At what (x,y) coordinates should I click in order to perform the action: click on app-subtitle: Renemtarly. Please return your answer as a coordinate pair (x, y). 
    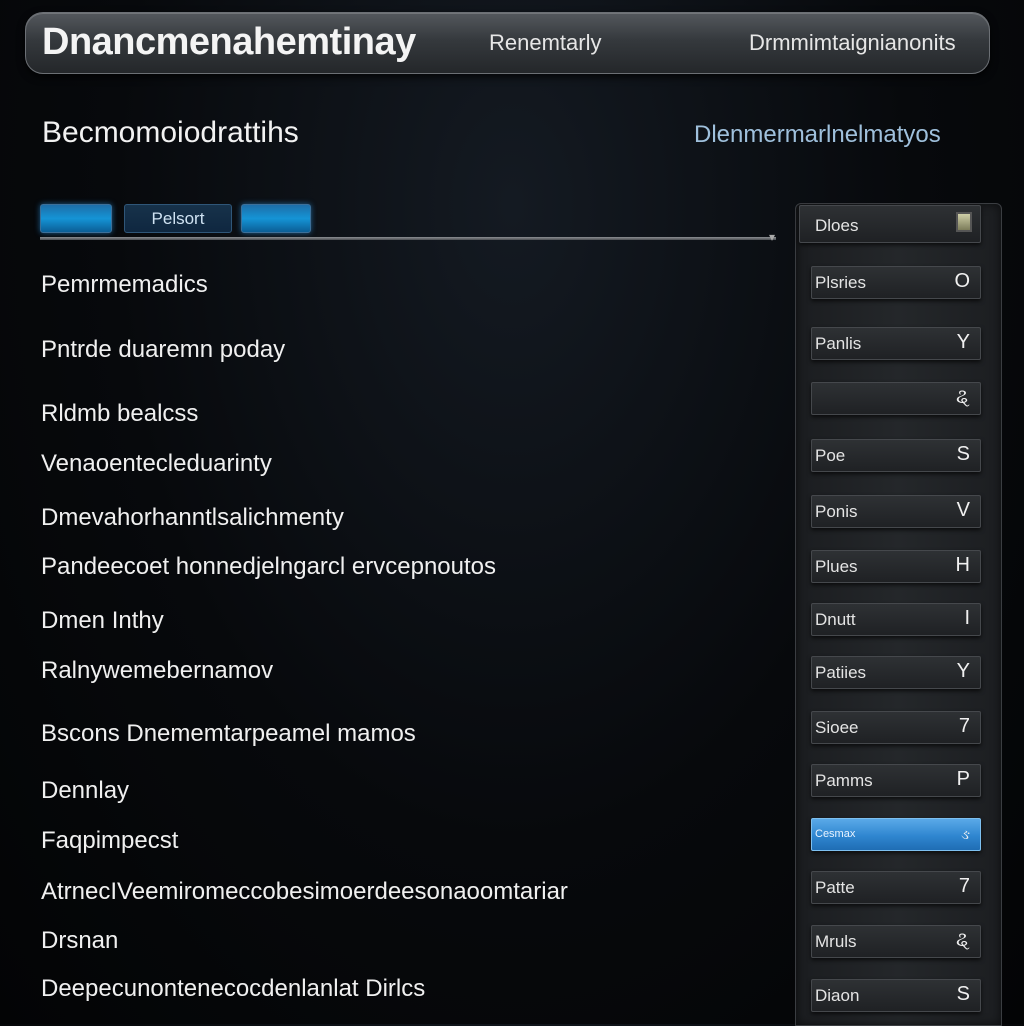
    Looking at the image, I should click on (545, 42).